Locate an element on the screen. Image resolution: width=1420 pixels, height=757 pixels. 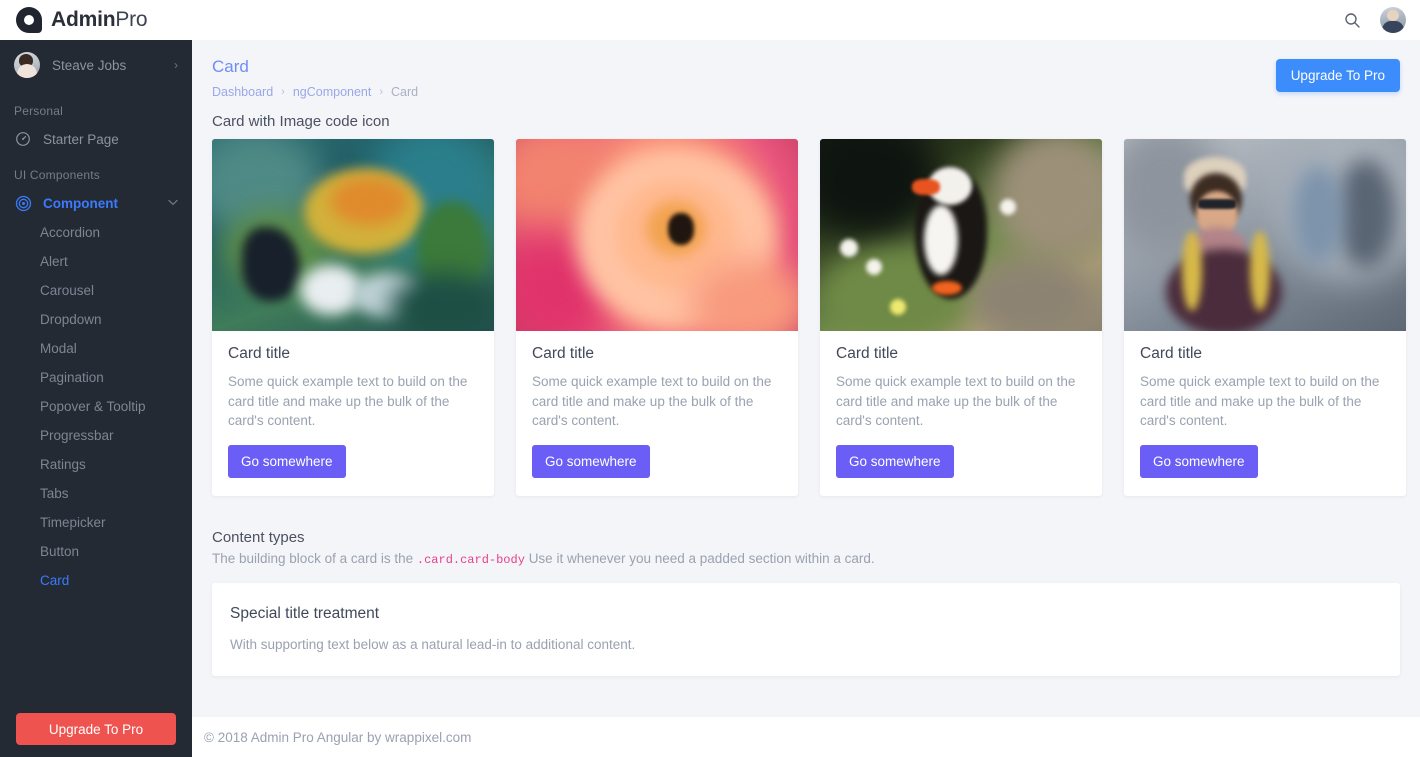
page-title: Card is located at coordinates (230, 66).